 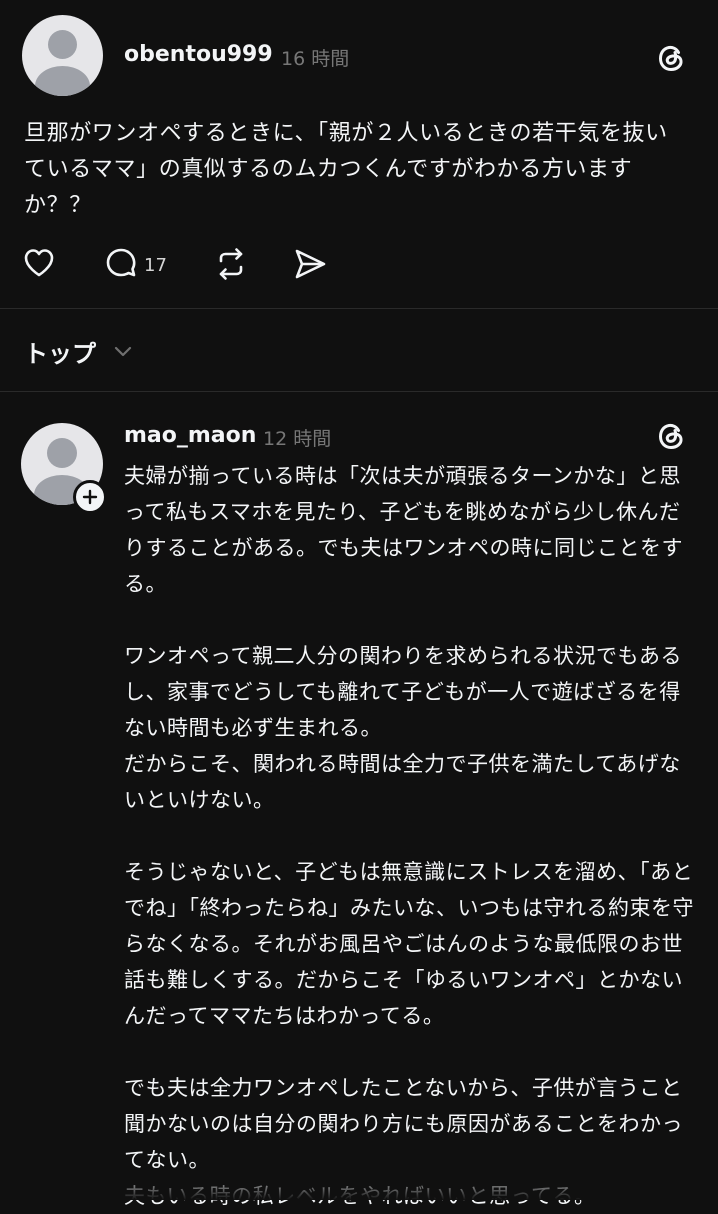 I want to click on follow-plus-icon, so click(x=90, y=497).